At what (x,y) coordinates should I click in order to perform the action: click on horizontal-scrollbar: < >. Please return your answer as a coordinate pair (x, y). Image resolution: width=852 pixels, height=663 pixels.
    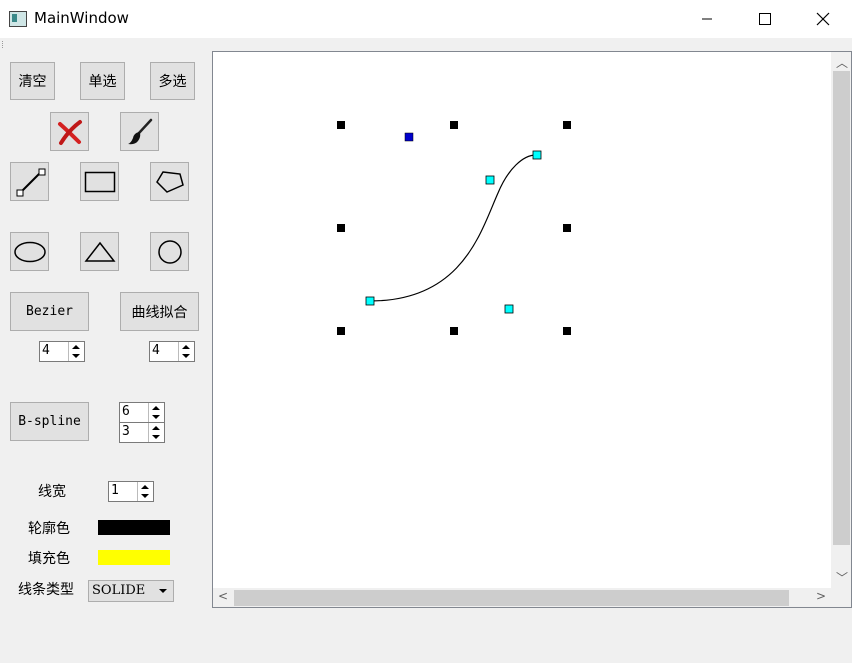
    Looking at the image, I should click on (522, 597).